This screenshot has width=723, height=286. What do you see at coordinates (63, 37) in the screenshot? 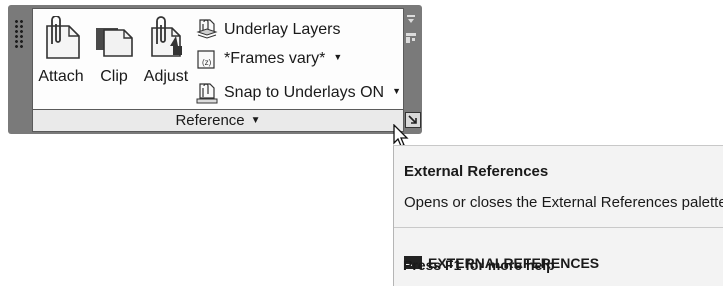
I see `attach-icon` at bounding box center [63, 37].